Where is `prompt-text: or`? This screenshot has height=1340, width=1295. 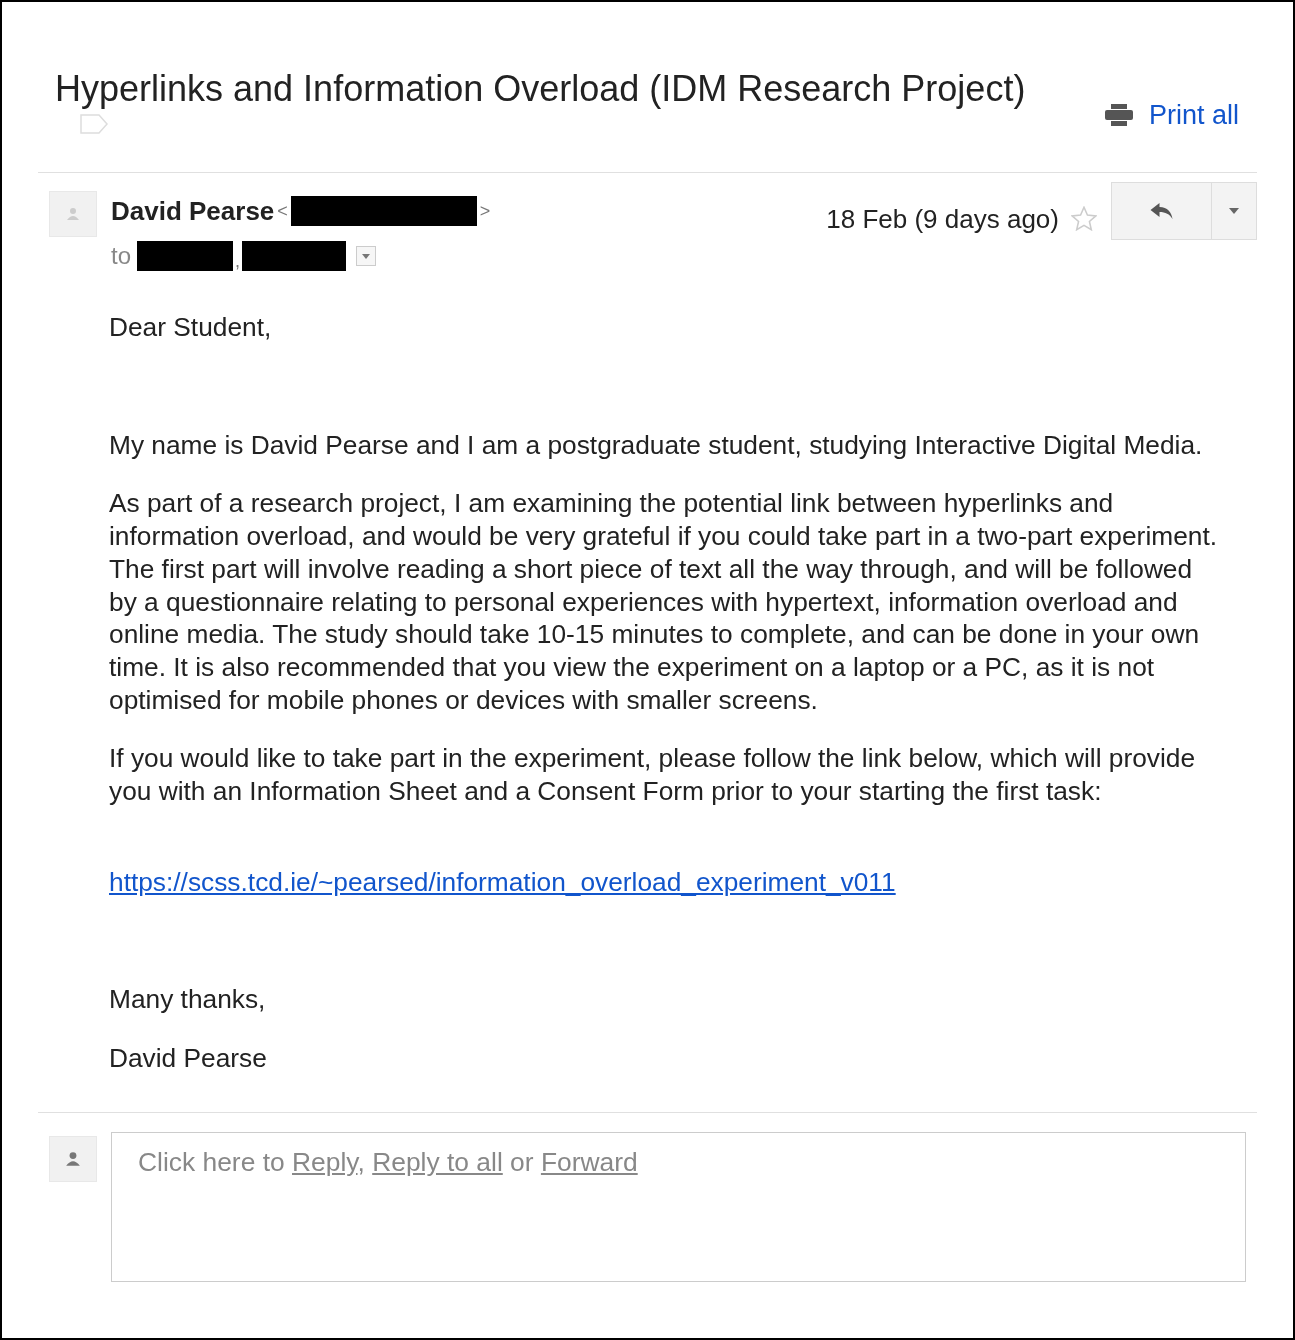
prompt-text: or is located at coordinates (522, 1161).